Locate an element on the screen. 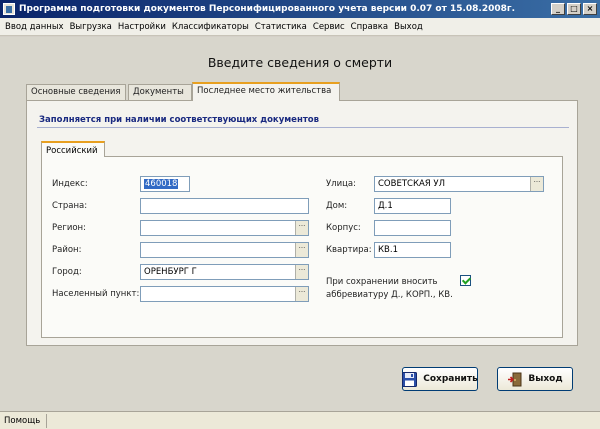 The width and height of the screenshot is (600, 429). apartment-input: КВ.1 is located at coordinates (412, 250).